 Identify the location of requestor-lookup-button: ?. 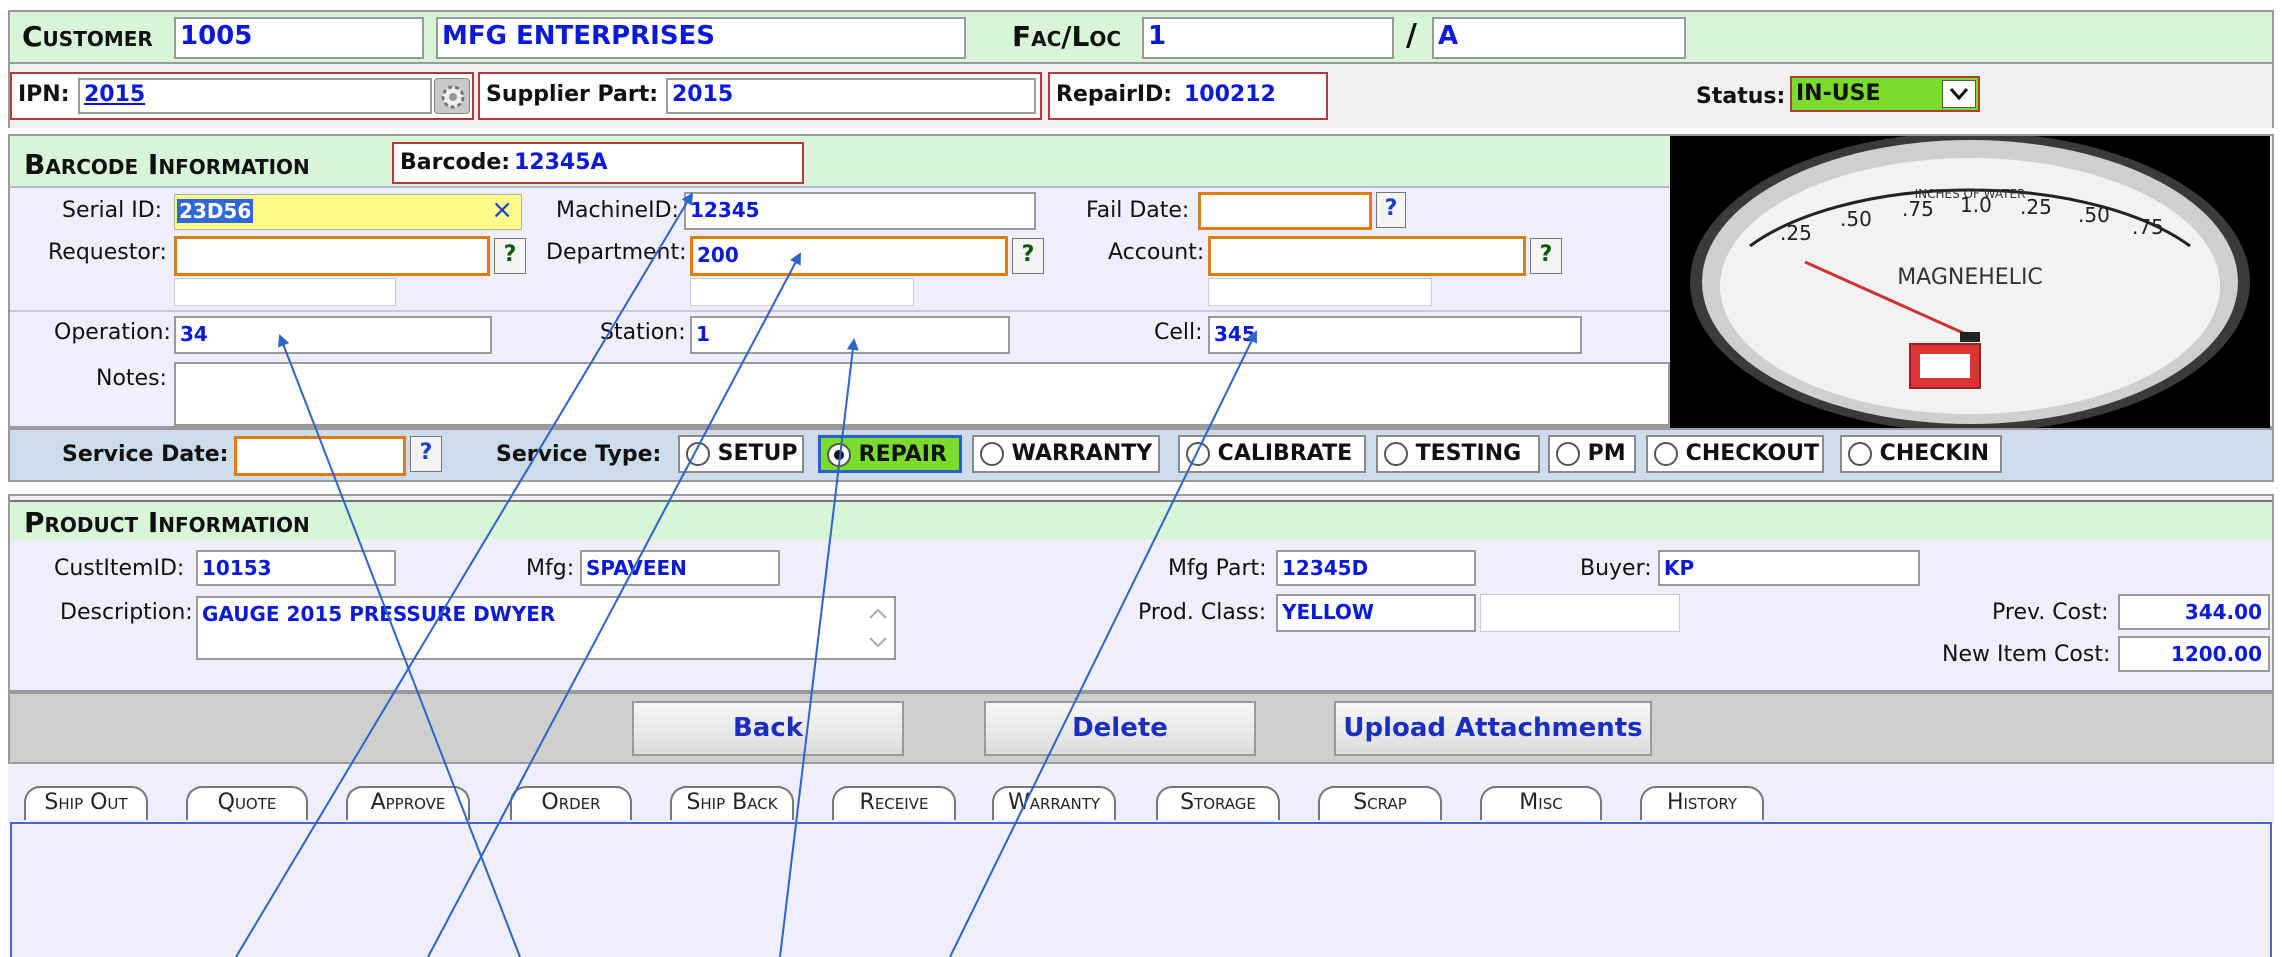
(510, 256).